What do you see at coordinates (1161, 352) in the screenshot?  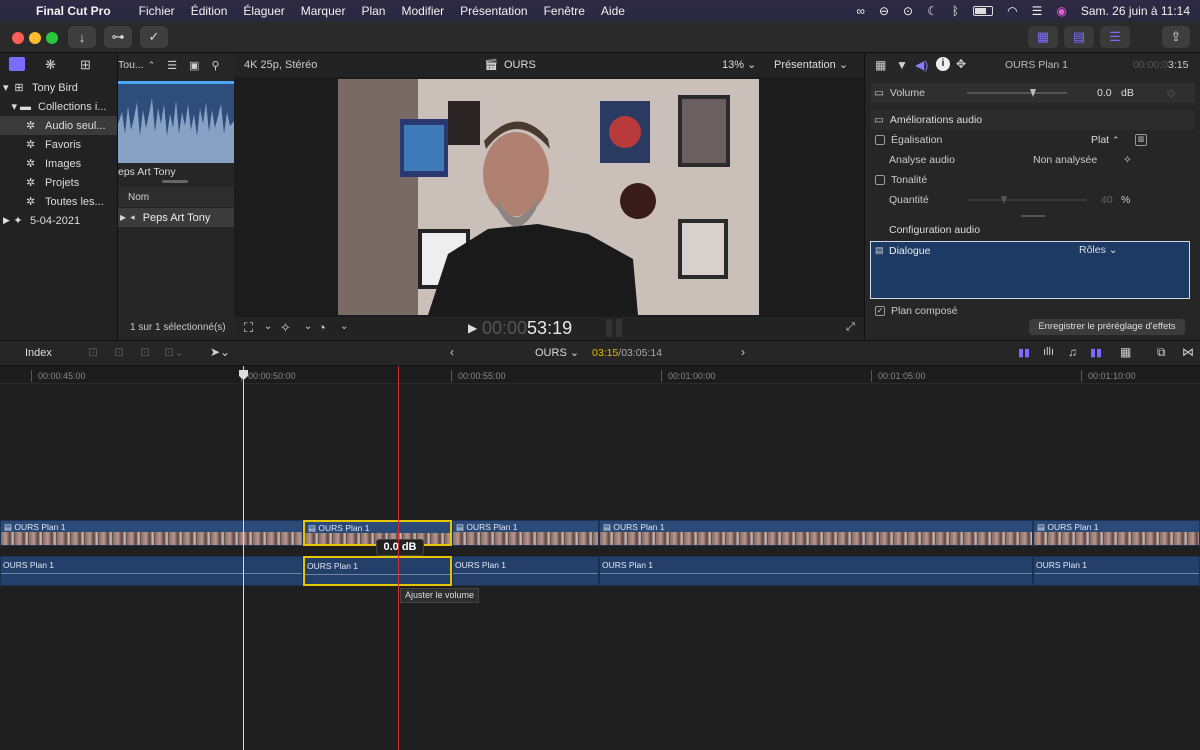 I see `effects-browser-icon: ⧉` at bounding box center [1161, 352].